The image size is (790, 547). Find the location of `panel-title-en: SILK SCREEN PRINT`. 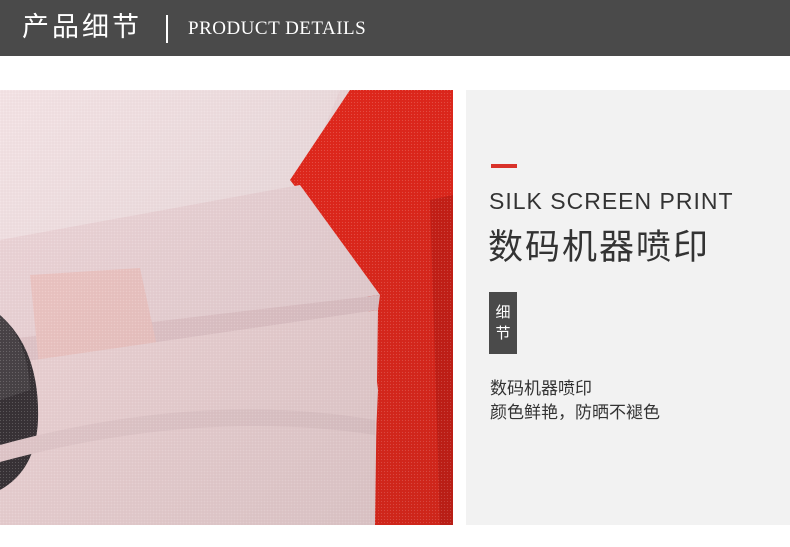

panel-title-en: SILK SCREEN PRINT is located at coordinates (611, 201).